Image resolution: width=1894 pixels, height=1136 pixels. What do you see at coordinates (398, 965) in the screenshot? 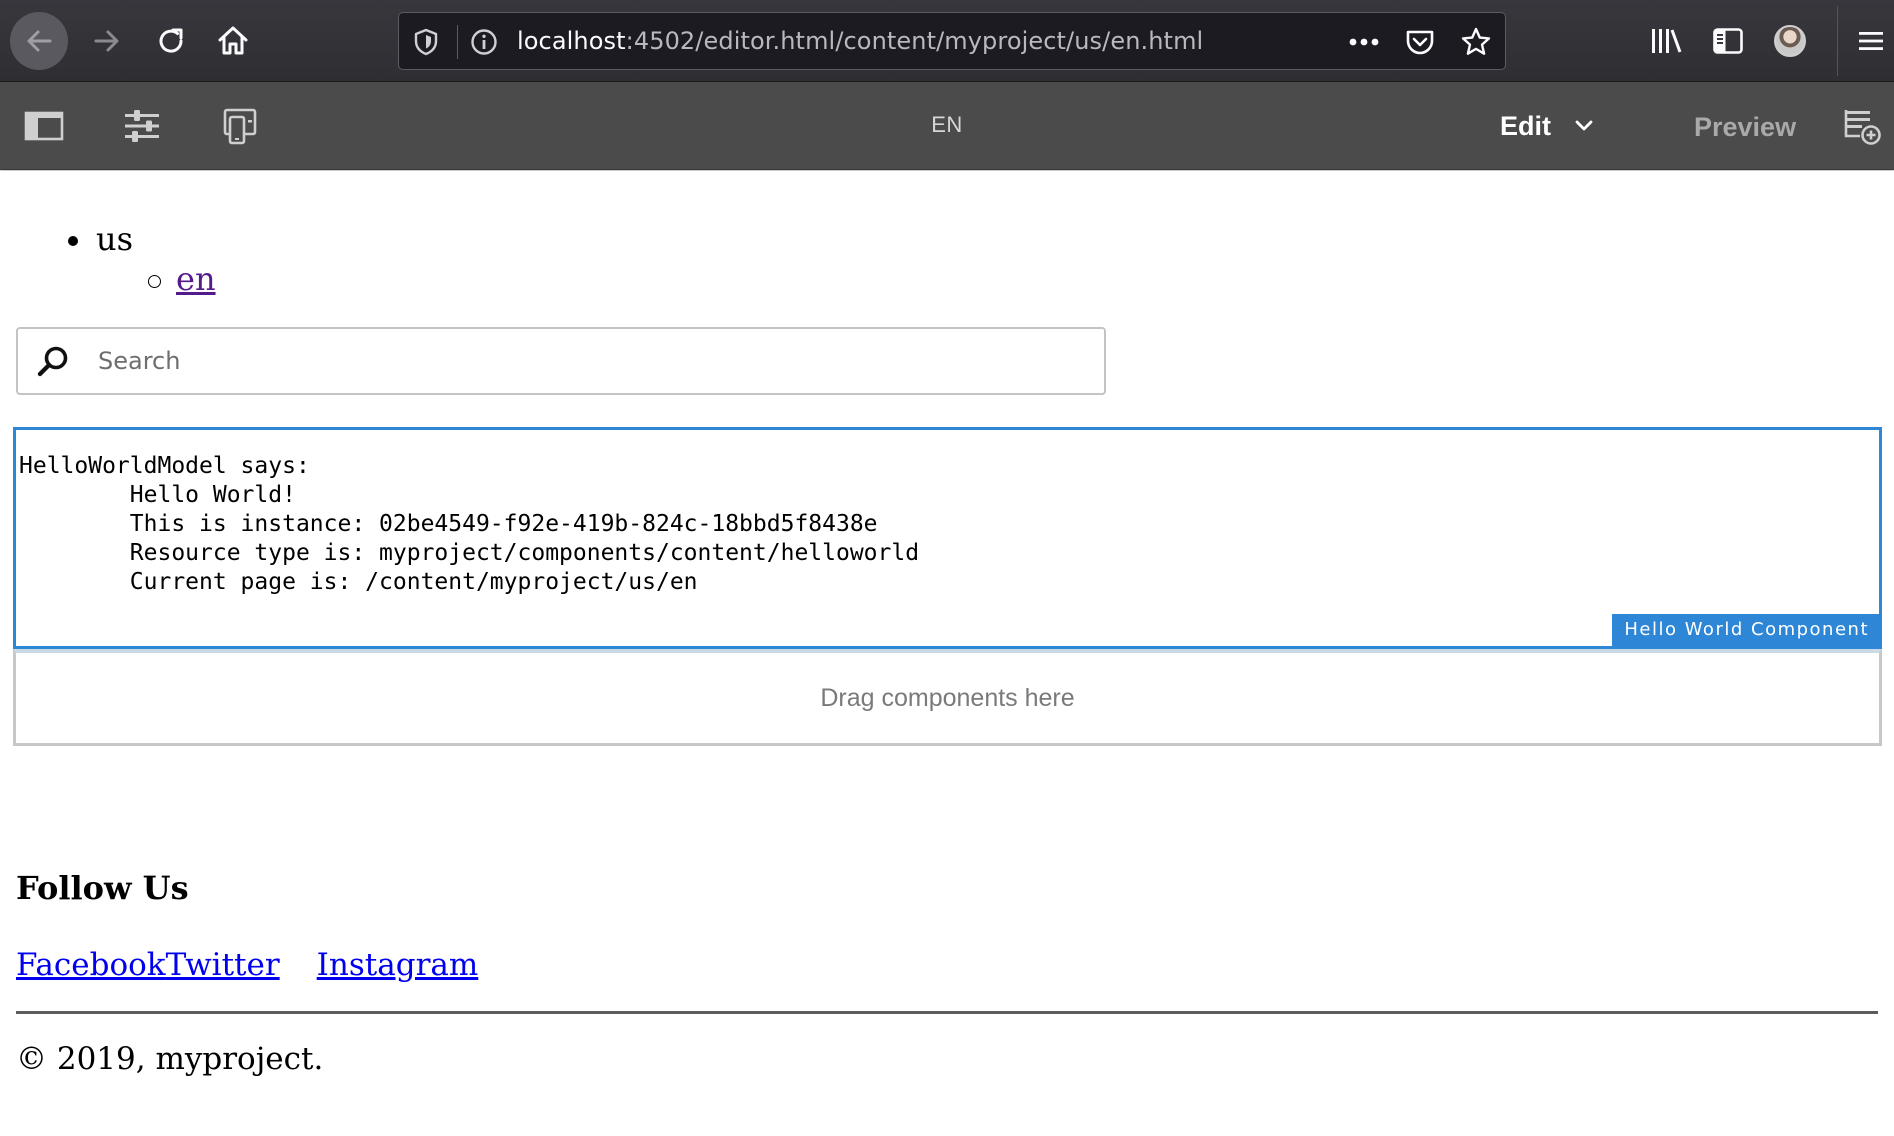
I see `instagram-link: Instagram` at bounding box center [398, 965].